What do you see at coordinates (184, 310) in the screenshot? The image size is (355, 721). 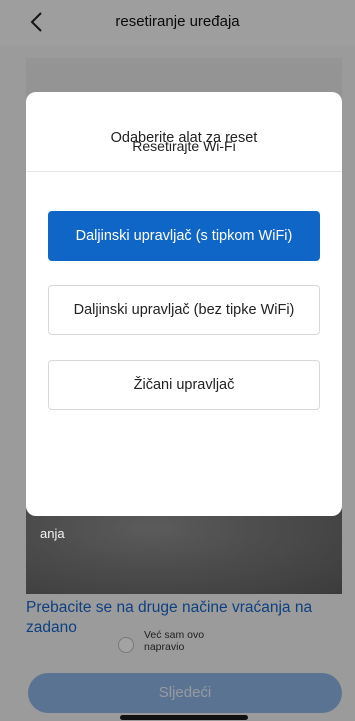 I see `option-remote-without-wifi-button: Daljinski upravljač (bez tipke WiFi)` at bounding box center [184, 310].